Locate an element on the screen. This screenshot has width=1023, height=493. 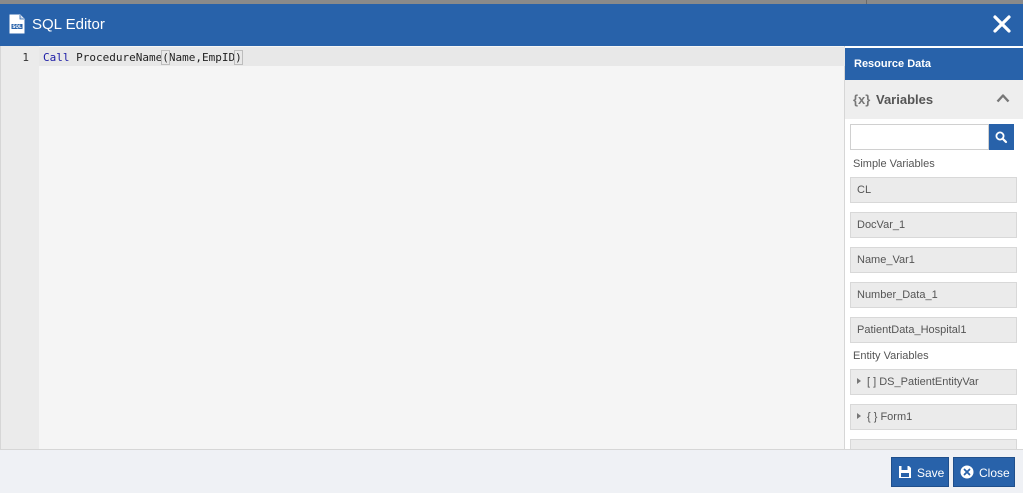
close-icon is located at coordinates (1002, 24).